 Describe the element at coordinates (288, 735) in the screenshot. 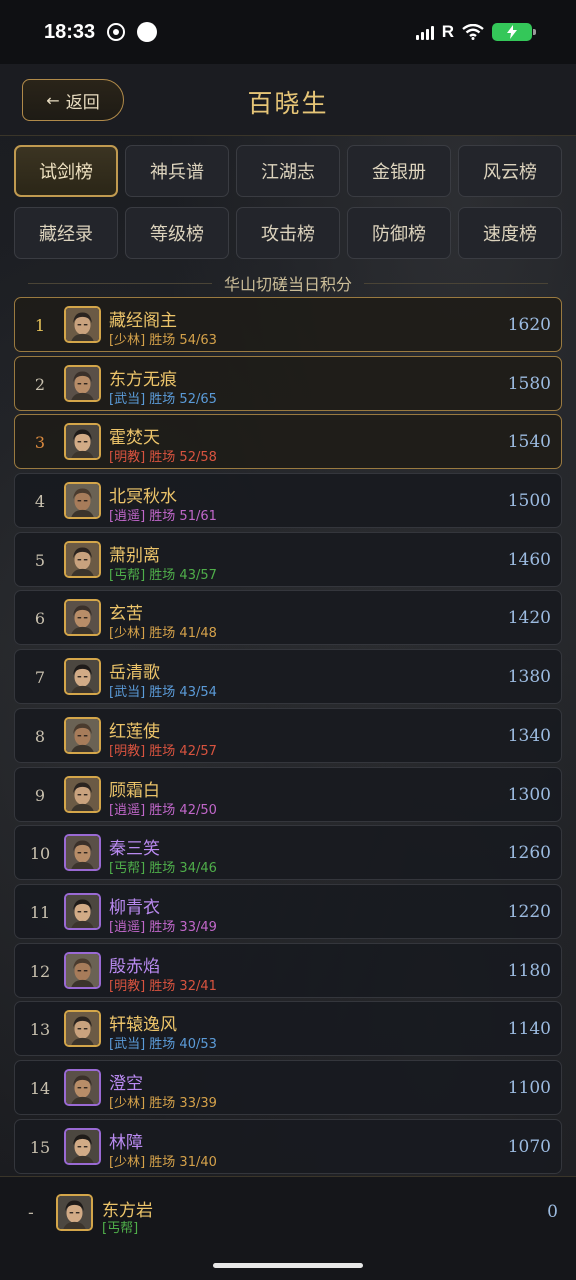

I see `ranking-row: 8 红莲使 [明教] 胜场 42/57 1340` at that location.